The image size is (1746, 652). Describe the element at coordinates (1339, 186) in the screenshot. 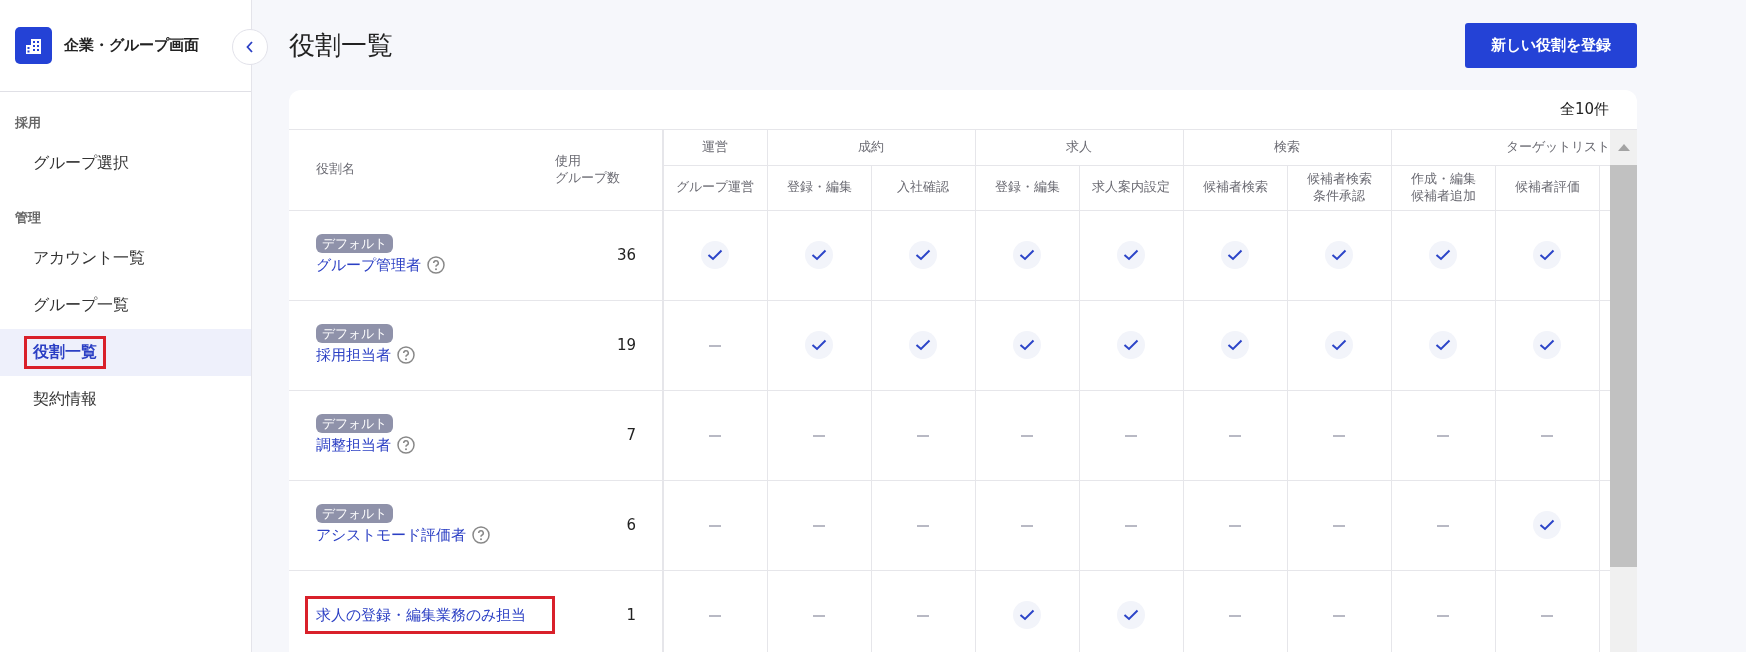

I see `column-header: 候補者検索 条件承認` at that location.